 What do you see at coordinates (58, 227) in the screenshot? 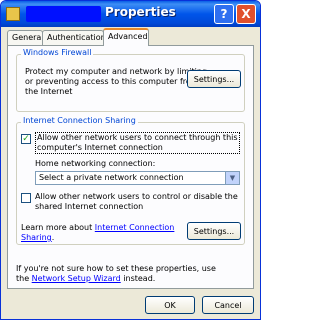
I see `learn-more-prefix: Learn more about` at bounding box center [58, 227].